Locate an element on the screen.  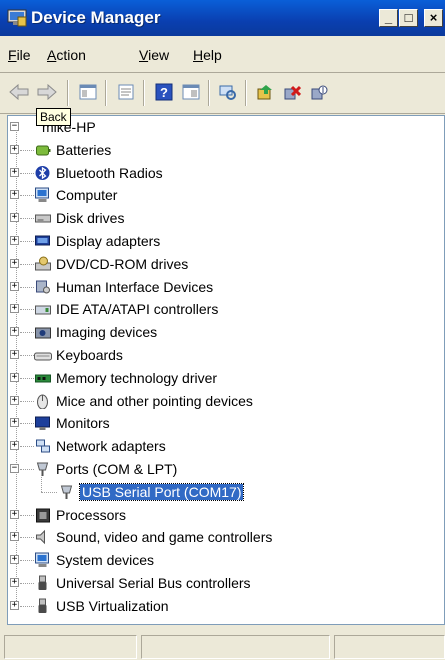
console-tree-icon is located at coordinates (191, 92).